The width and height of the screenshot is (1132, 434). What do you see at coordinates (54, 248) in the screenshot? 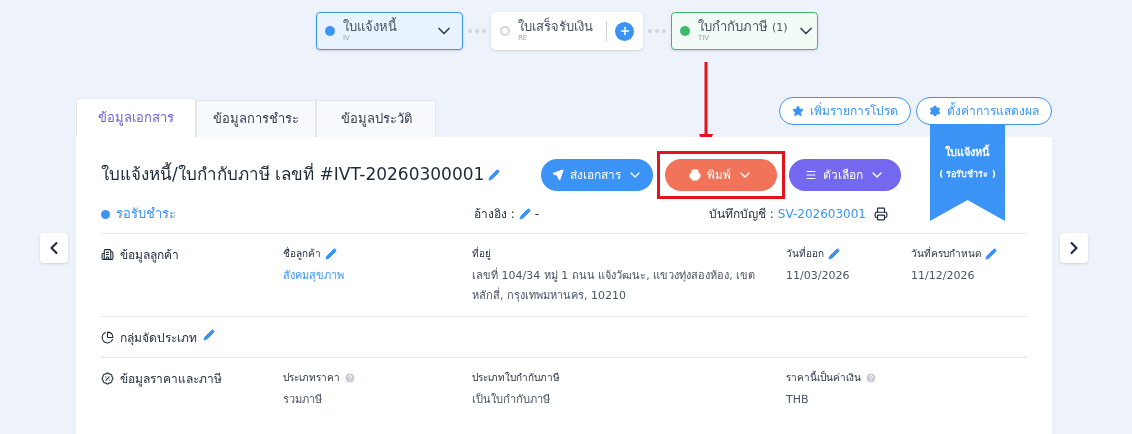
I see `previous-button` at bounding box center [54, 248].